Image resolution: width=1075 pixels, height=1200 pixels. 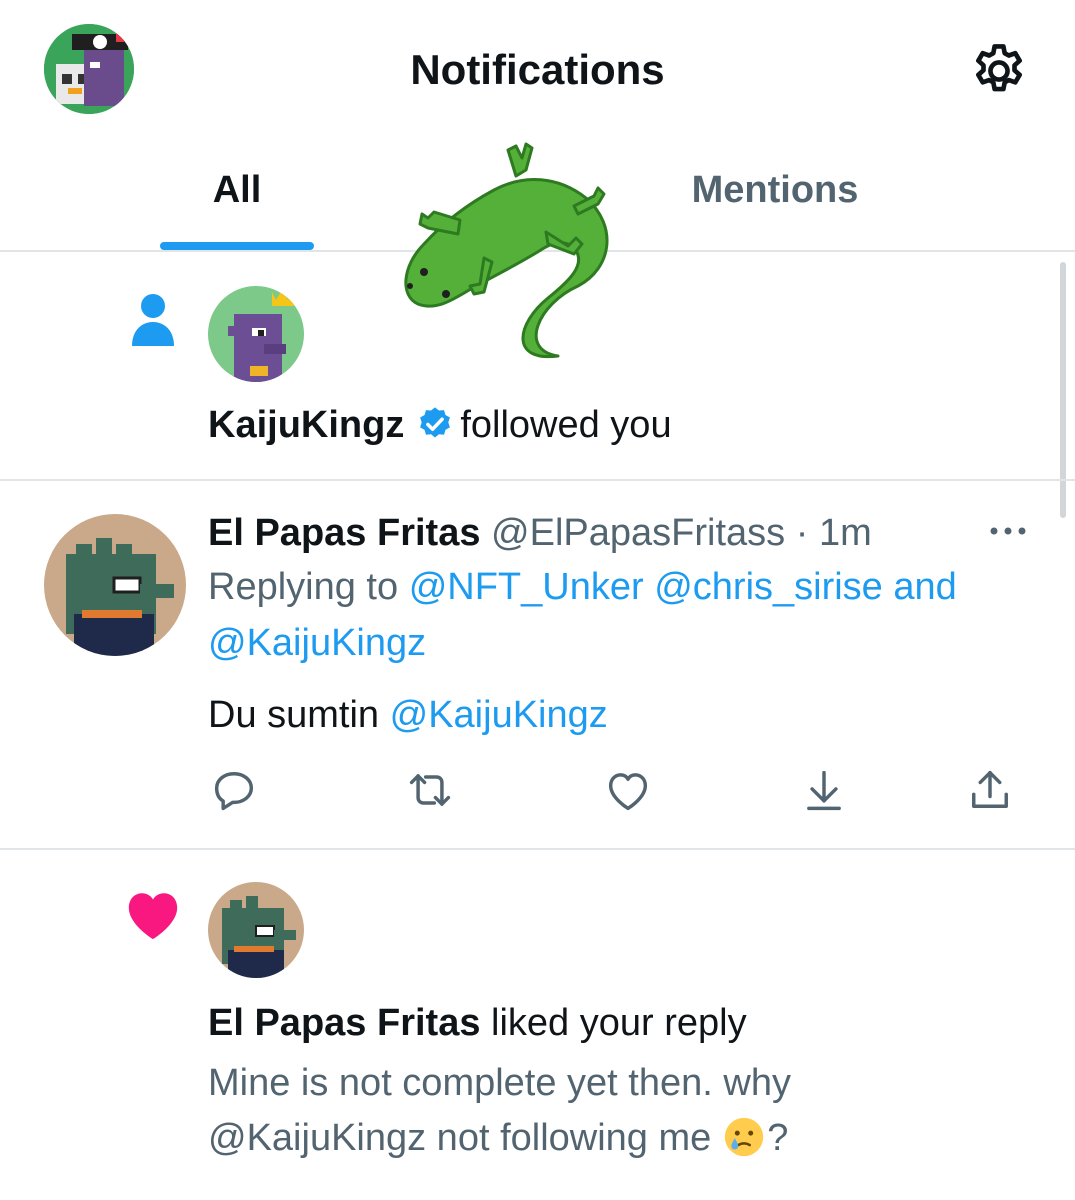 I want to click on retweet-icon, so click(x=430, y=790).